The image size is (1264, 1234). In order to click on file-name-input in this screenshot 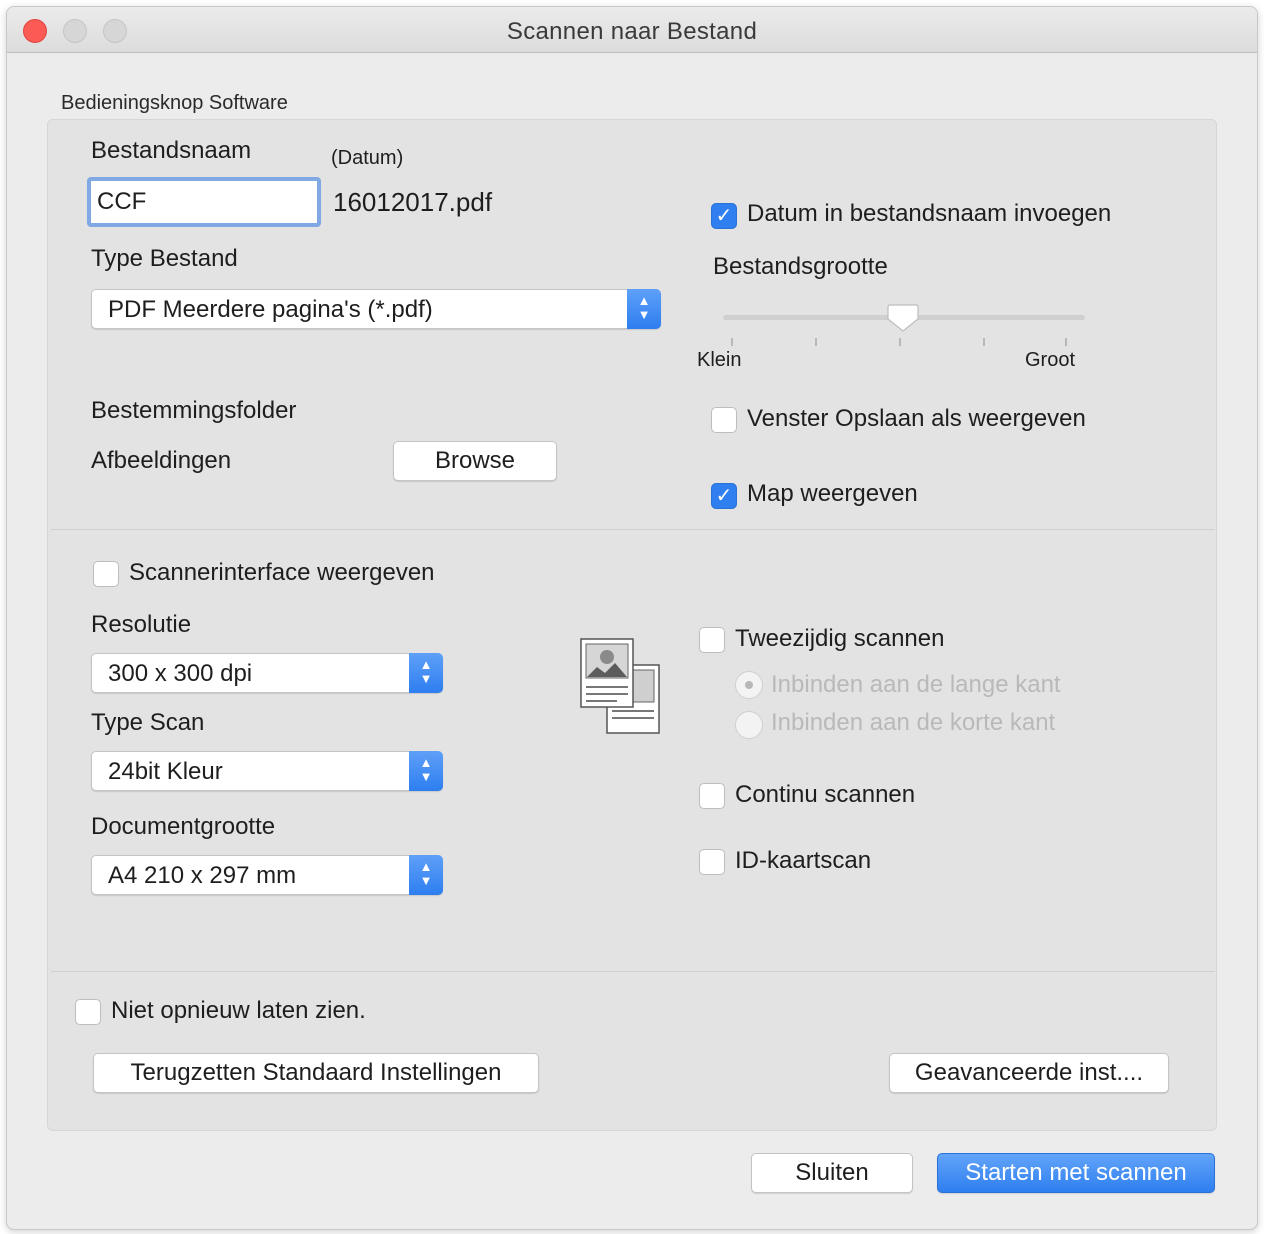, I will do `click(204, 202)`.